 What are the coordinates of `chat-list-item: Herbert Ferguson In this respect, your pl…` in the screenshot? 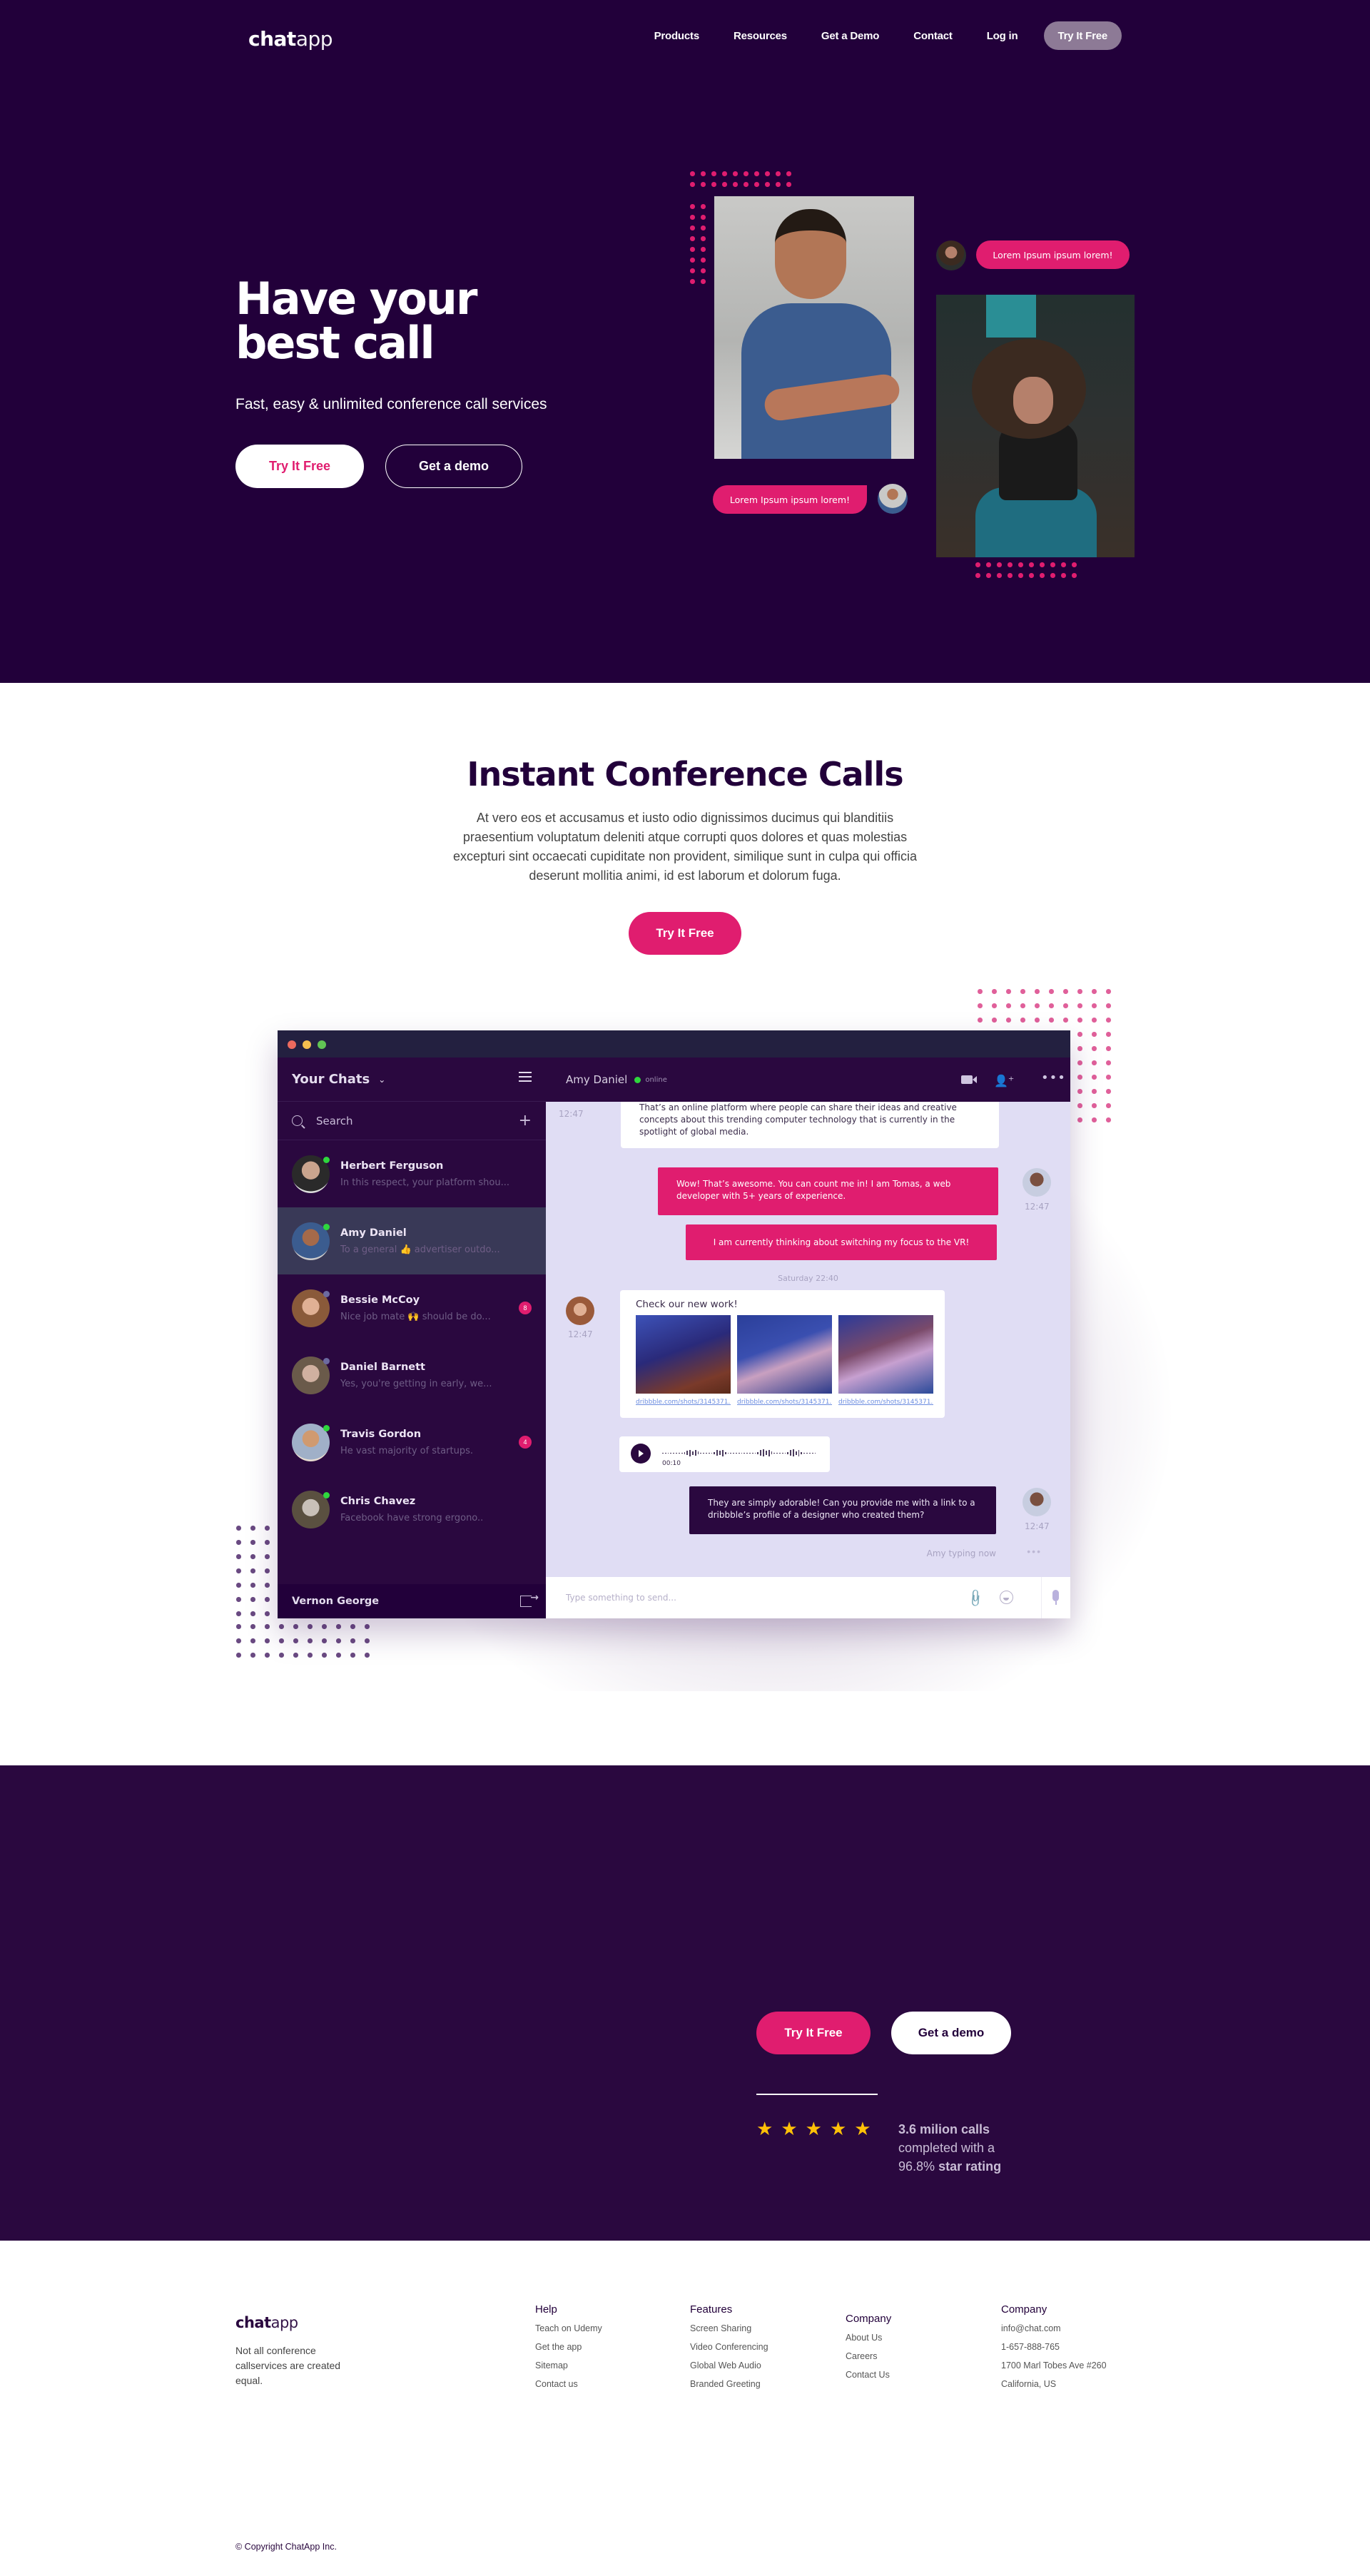 It's located at (412, 1173).